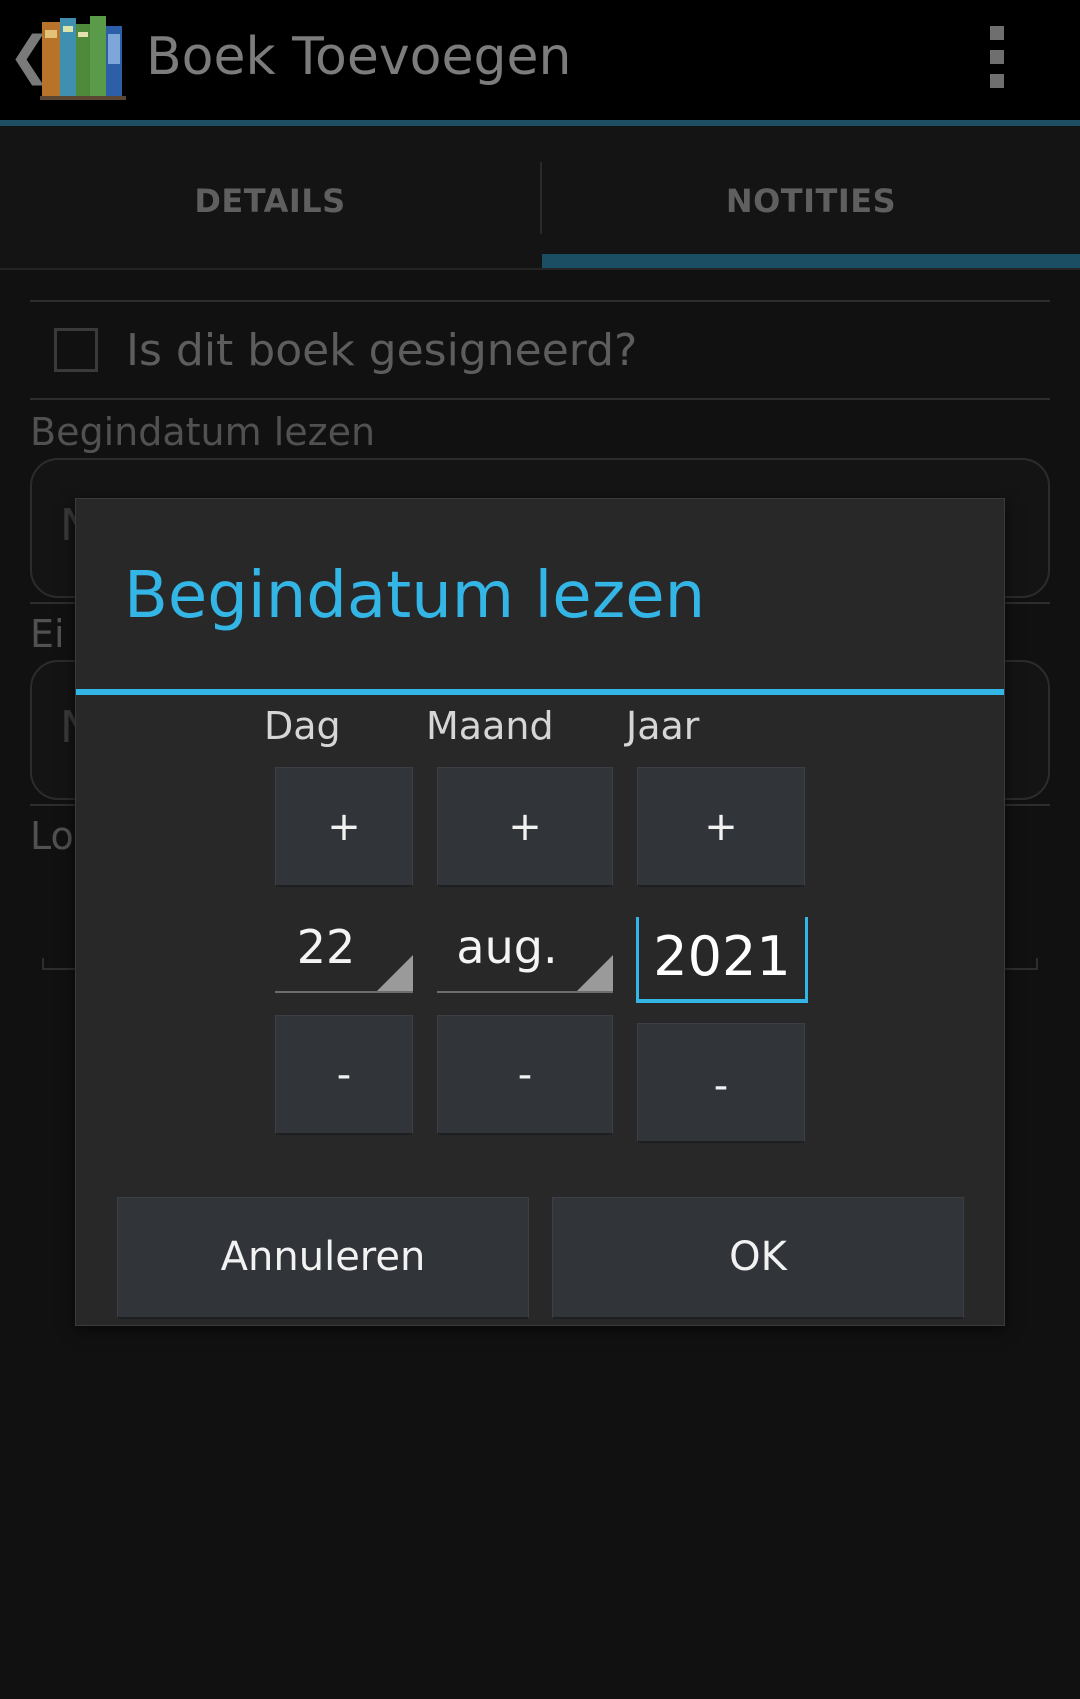  Describe the element at coordinates (997, 57) in the screenshot. I see `overflow-menu-icon` at that location.